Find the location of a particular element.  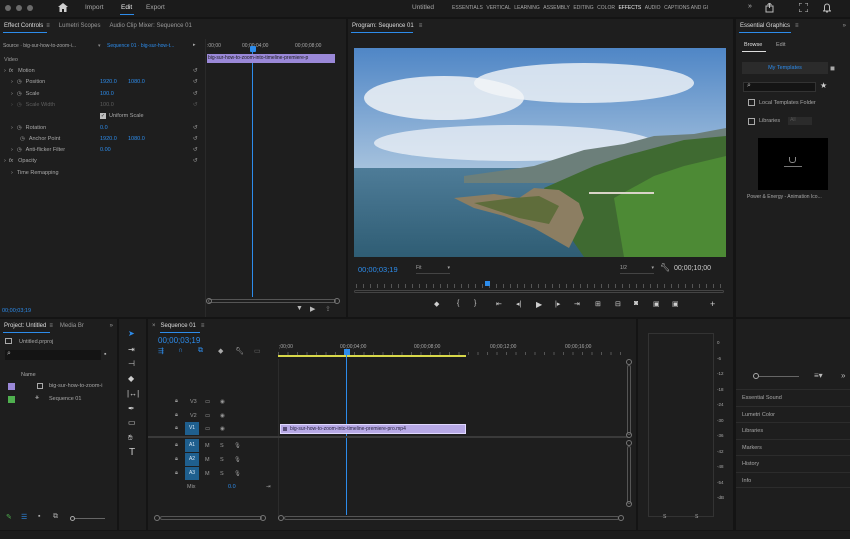

track-target-toggle: A3 is located at coordinates (192, 473).